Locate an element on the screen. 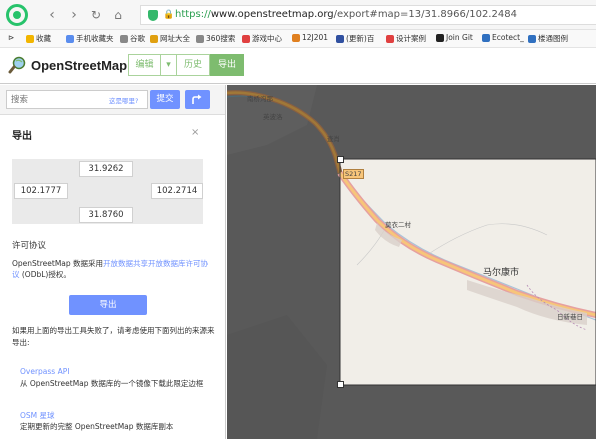  map-place-label: 莫衣二村 is located at coordinates (398, 225).